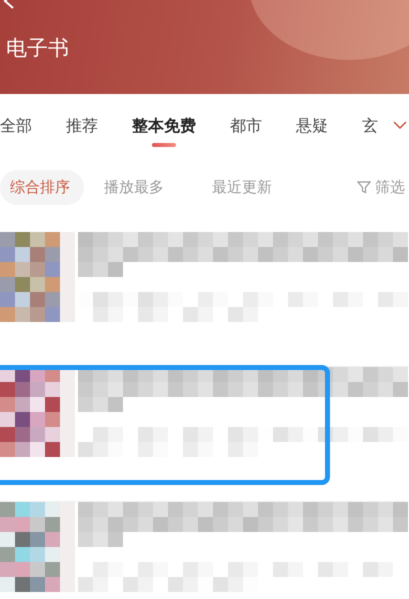 Image resolution: width=409 pixels, height=599 pixels. Describe the element at coordinates (246, 125) in the screenshot. I see `category-tab: 都市` at that location.